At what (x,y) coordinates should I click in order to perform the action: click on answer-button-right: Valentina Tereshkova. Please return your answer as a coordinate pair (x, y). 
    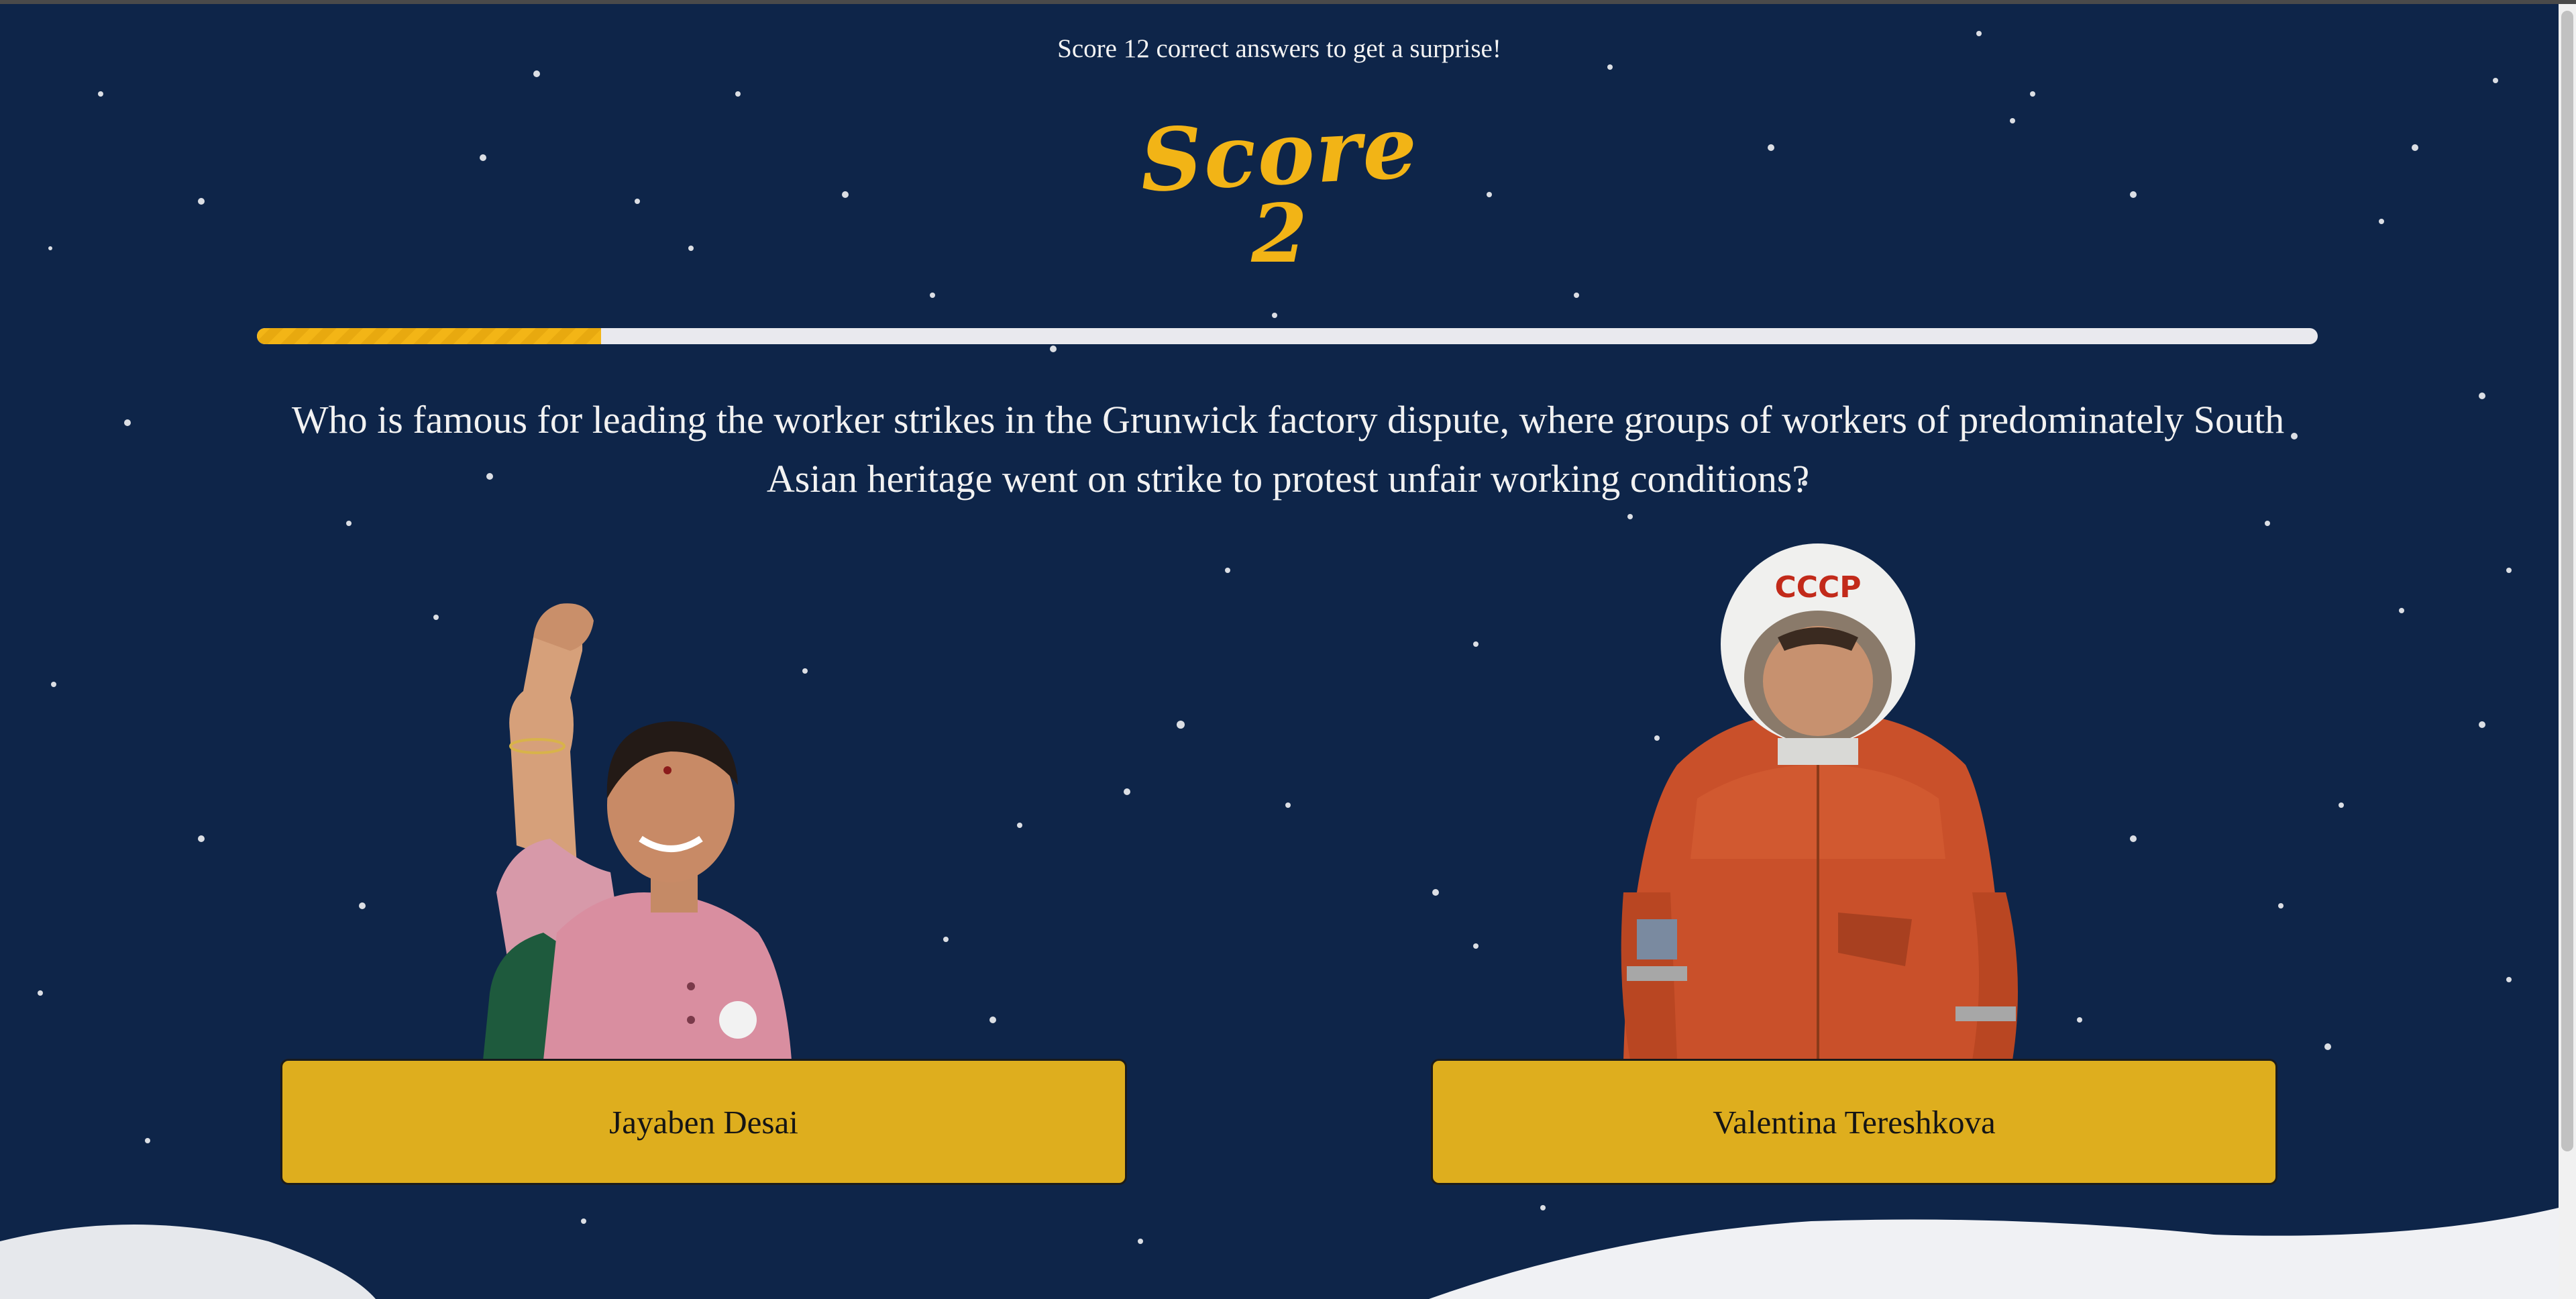
    Looking at the image, I should click on (1854, 1122).